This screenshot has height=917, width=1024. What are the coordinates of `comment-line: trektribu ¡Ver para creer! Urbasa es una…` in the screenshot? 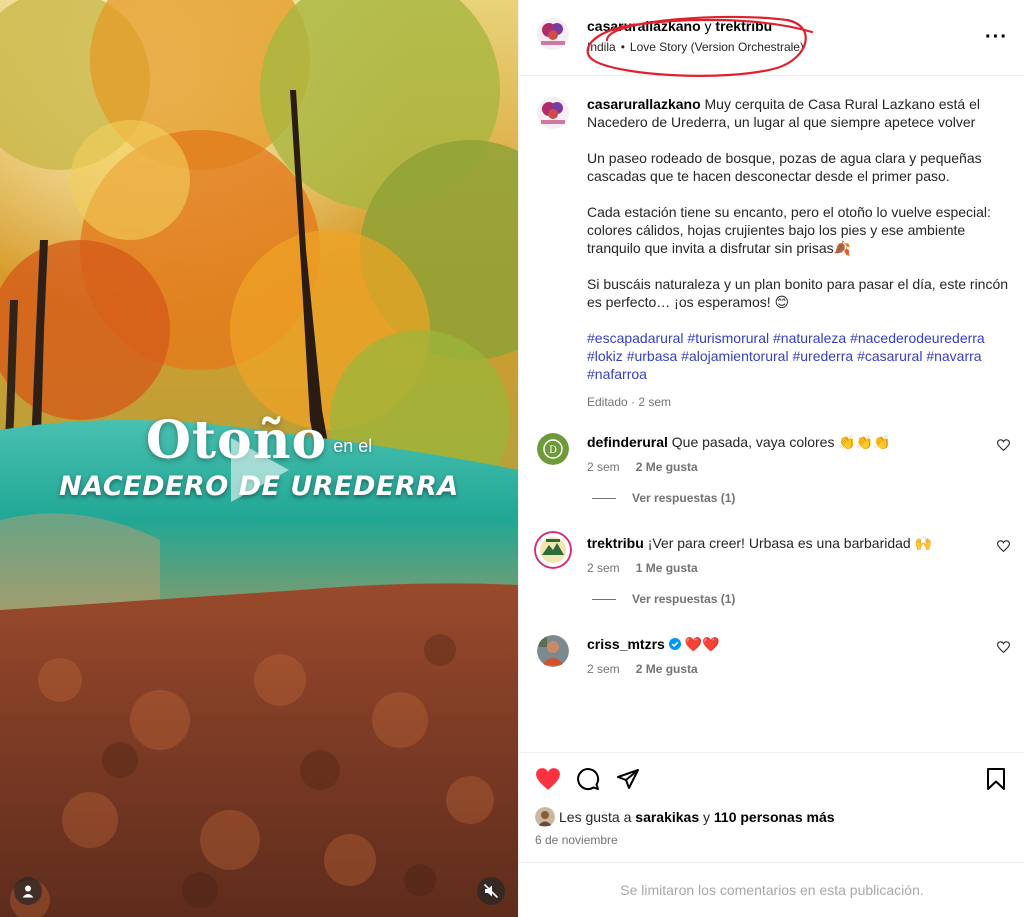 It's located at (787, 543).